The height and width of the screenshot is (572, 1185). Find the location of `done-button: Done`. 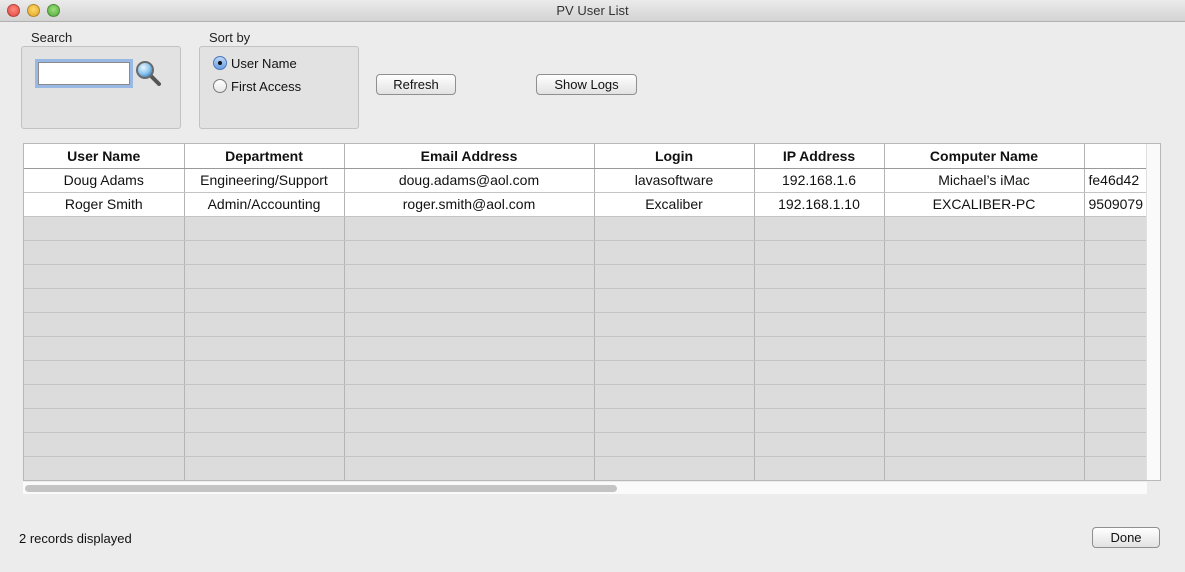

done-button: Done is located at coordinates (1126, 537).